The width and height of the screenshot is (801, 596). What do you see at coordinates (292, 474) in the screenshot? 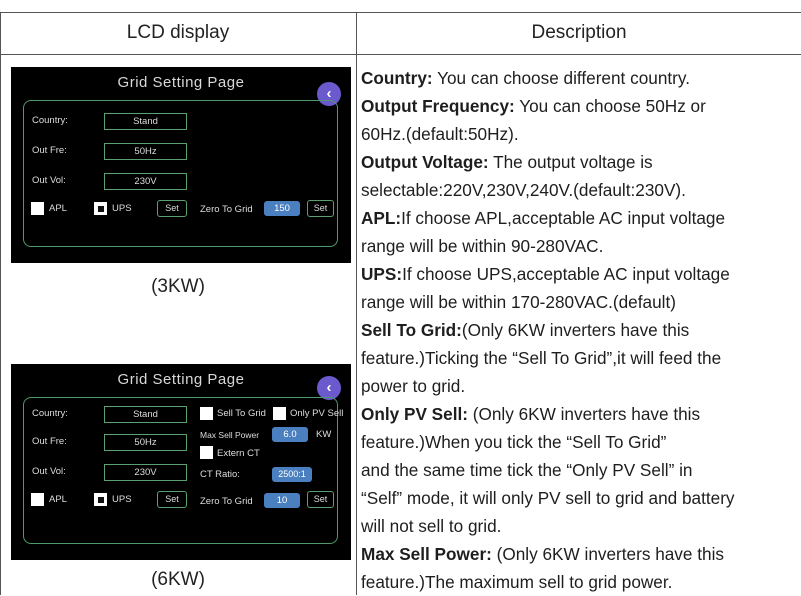
I see `ct-ratio-value: 2500:1` at bounding box center [292, 474].